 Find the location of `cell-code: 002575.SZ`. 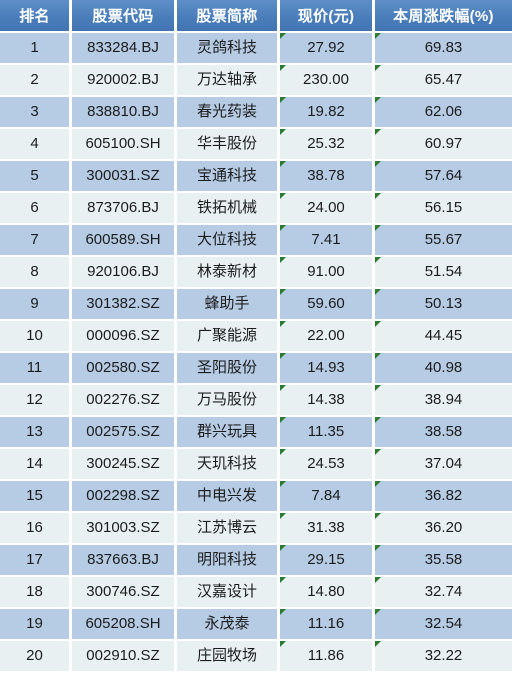

cell-code: 002575.SZ is located at coordinates (124, 433).